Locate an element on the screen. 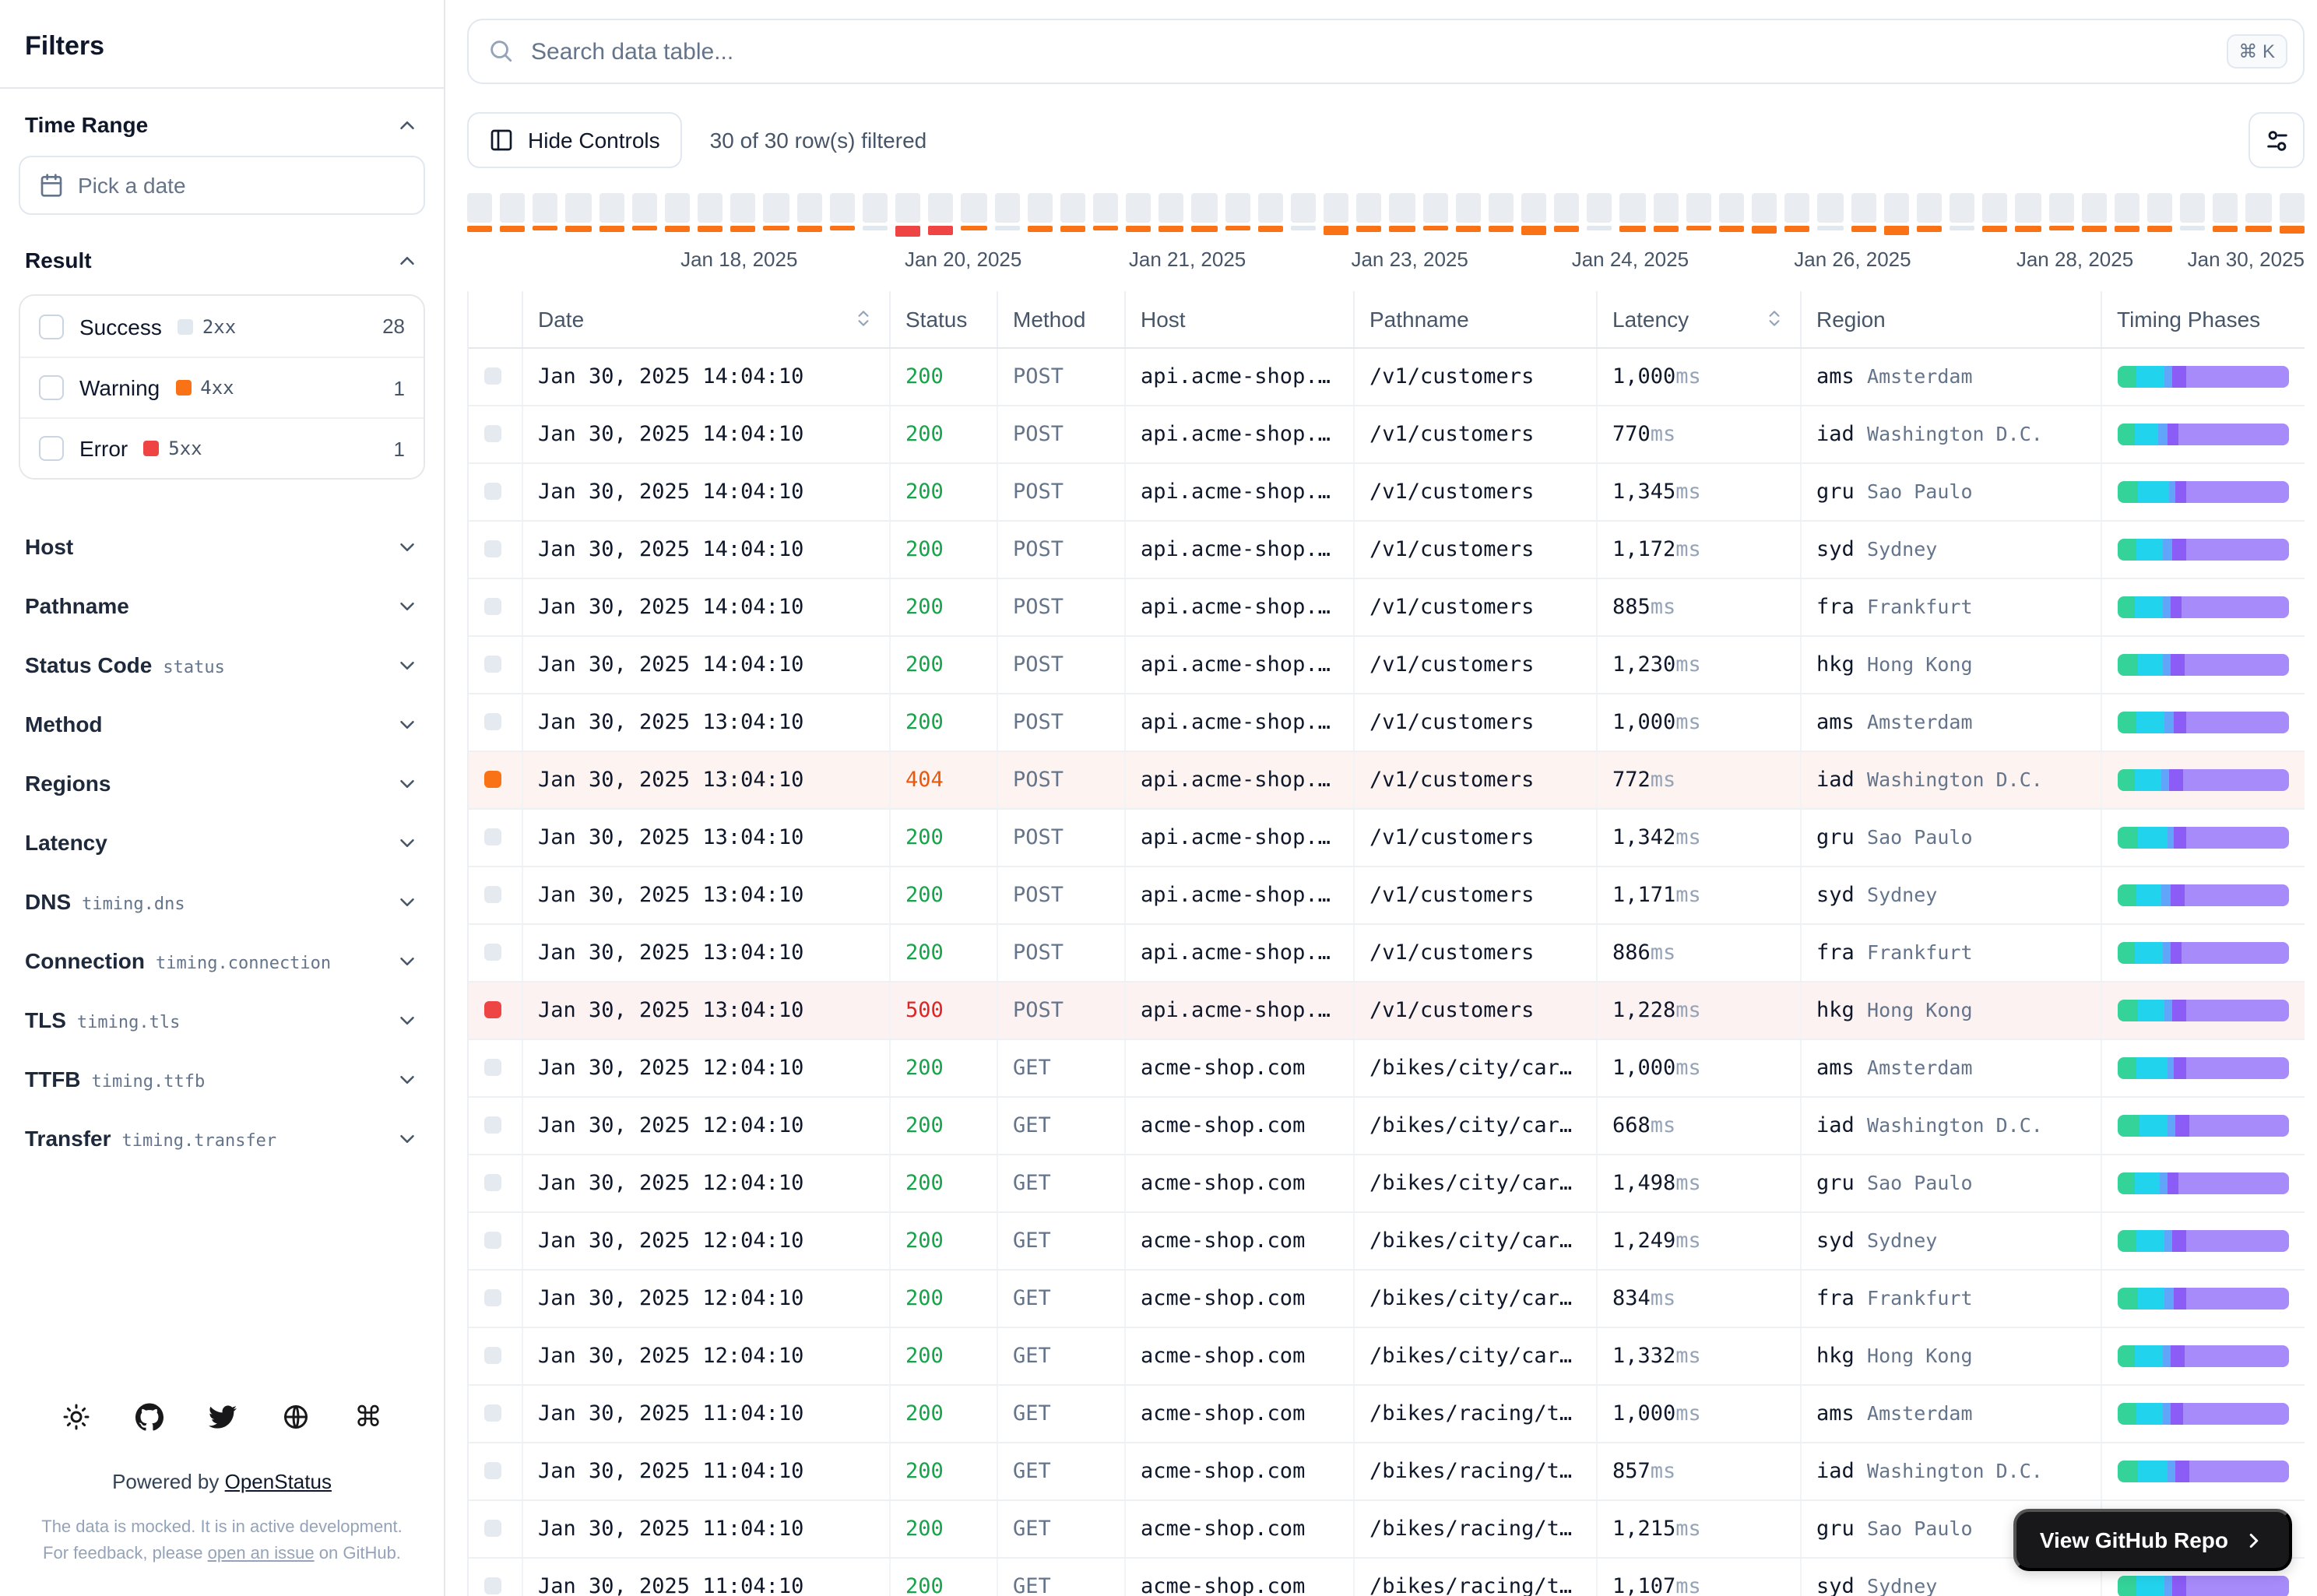 The image size is (2317, 1596). filter-section-ttfb: TTFB timing.ttfb is located at coordinates (222, 1079).